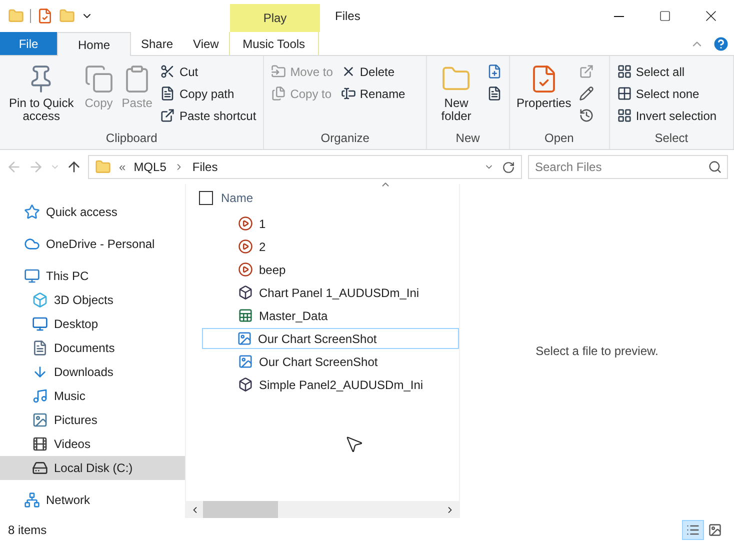  What do you see at coordinates (99, 79) in the screenshot?
I see `copy-icon` at bounding box center [99, 79].